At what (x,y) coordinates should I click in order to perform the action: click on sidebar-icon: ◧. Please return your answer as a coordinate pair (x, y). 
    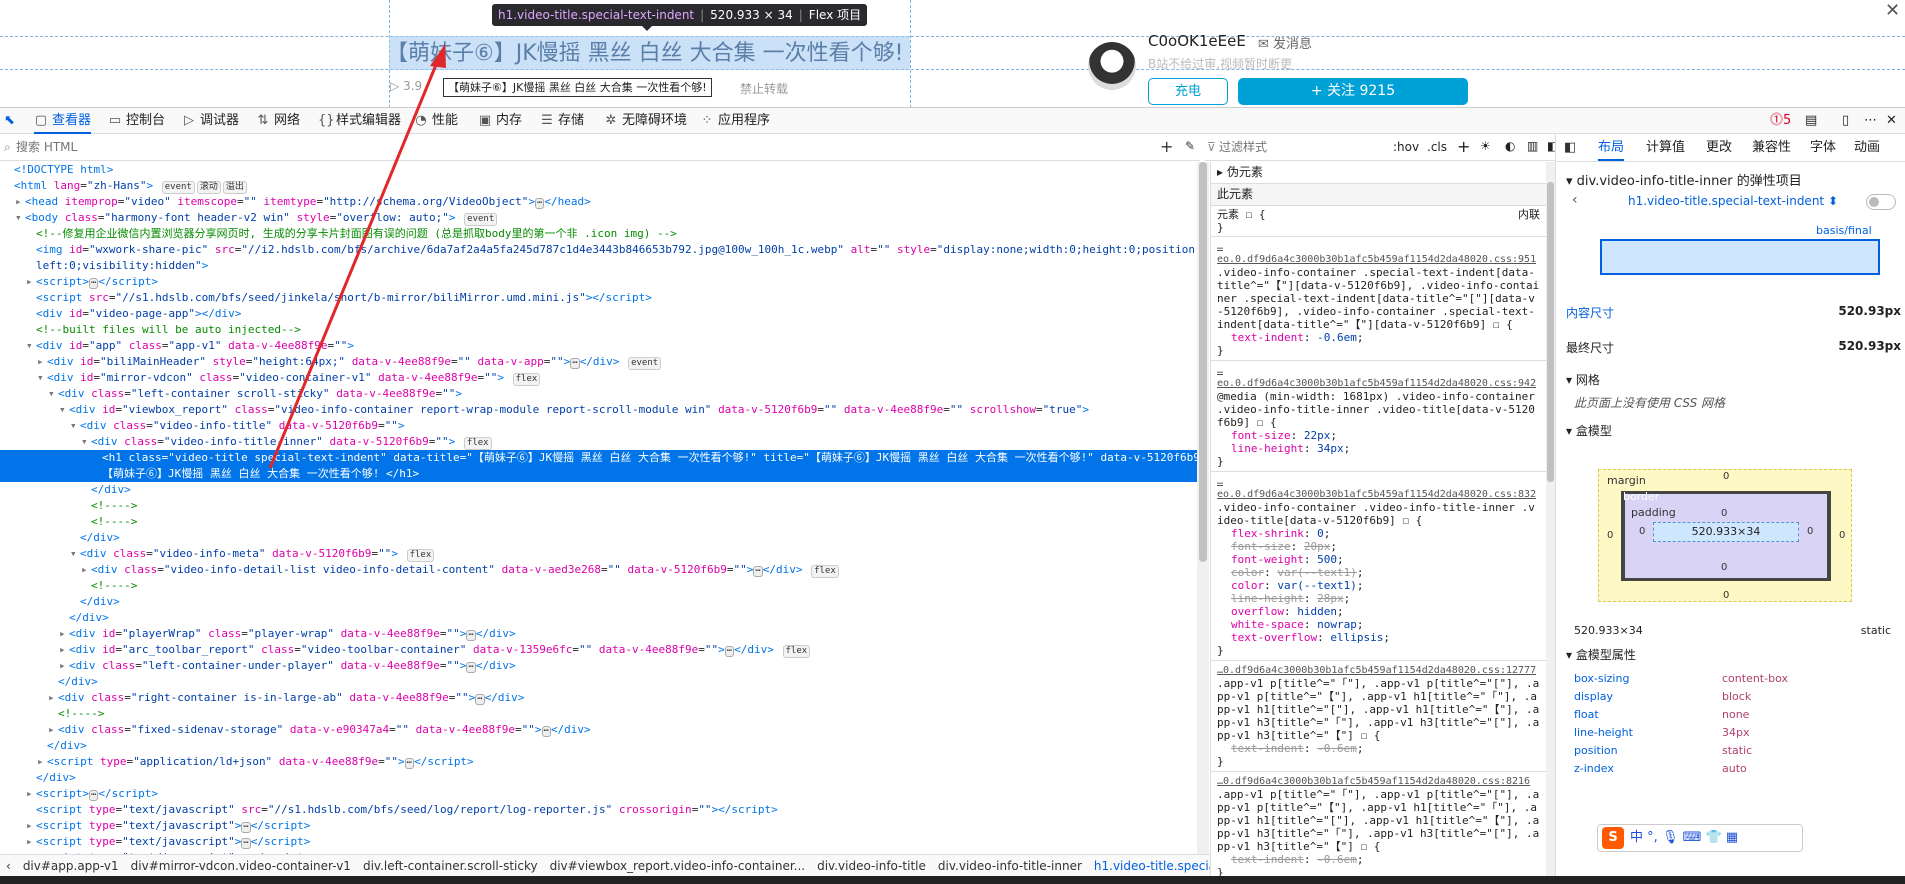
    Looking at the image, I should click on (1570, 147).